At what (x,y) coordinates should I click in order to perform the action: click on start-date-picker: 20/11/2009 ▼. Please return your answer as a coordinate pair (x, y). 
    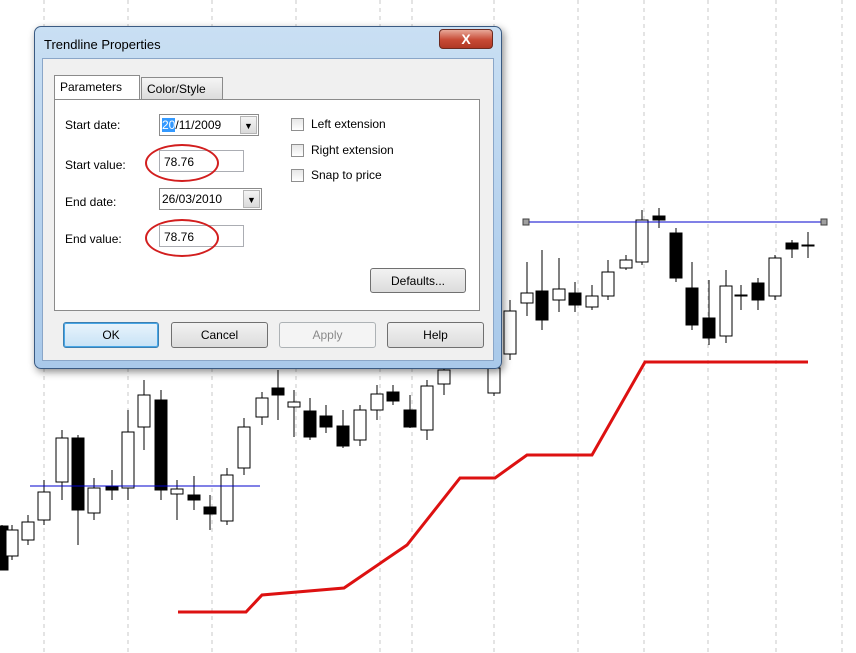
    Looking at the image, I should click on (209, 125).